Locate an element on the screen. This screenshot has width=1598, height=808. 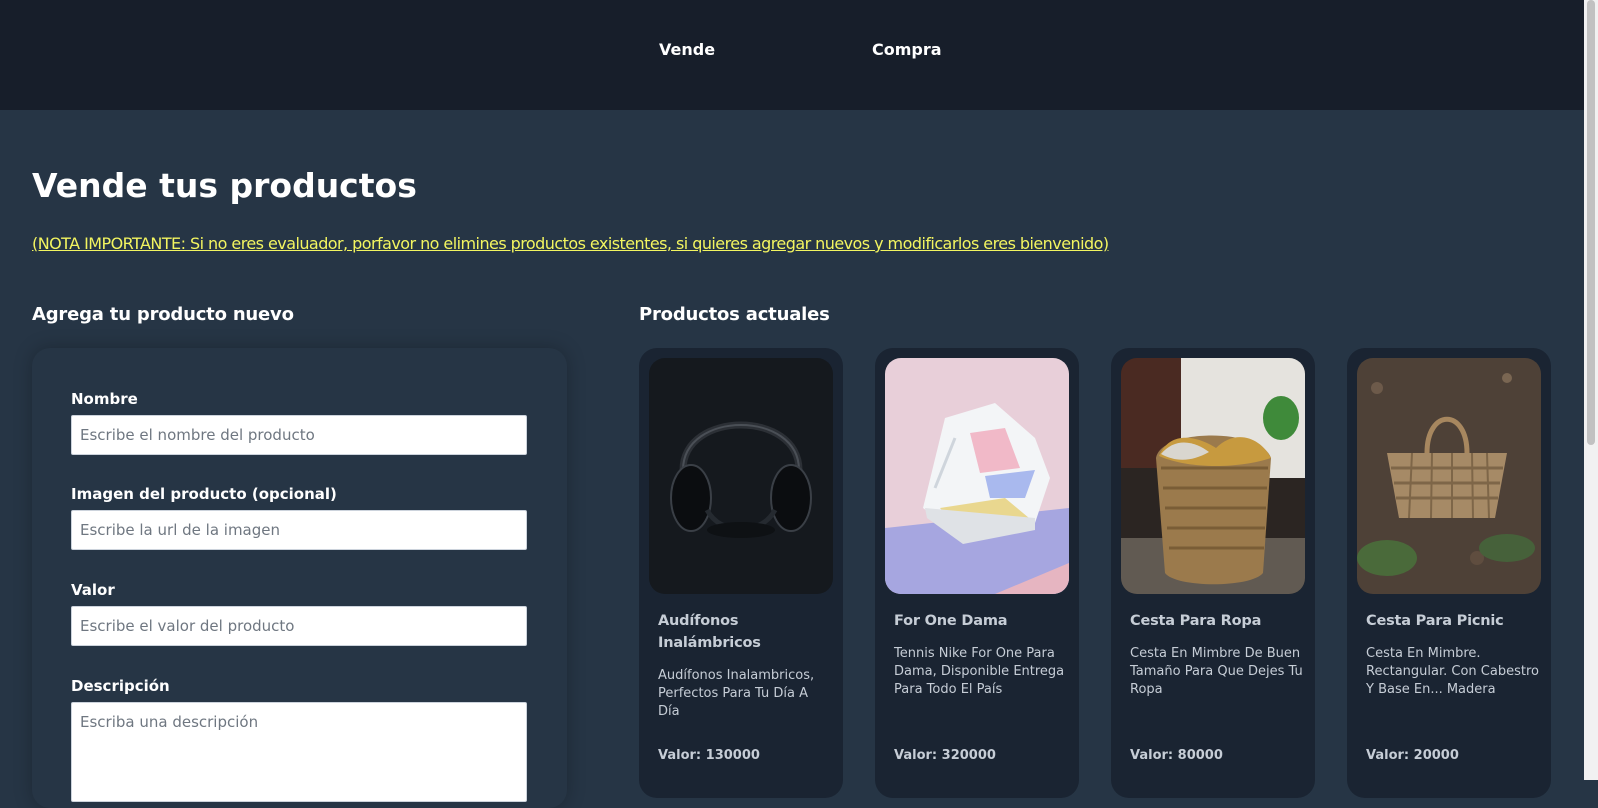
image-url-input is located at coordinates (299, 530).